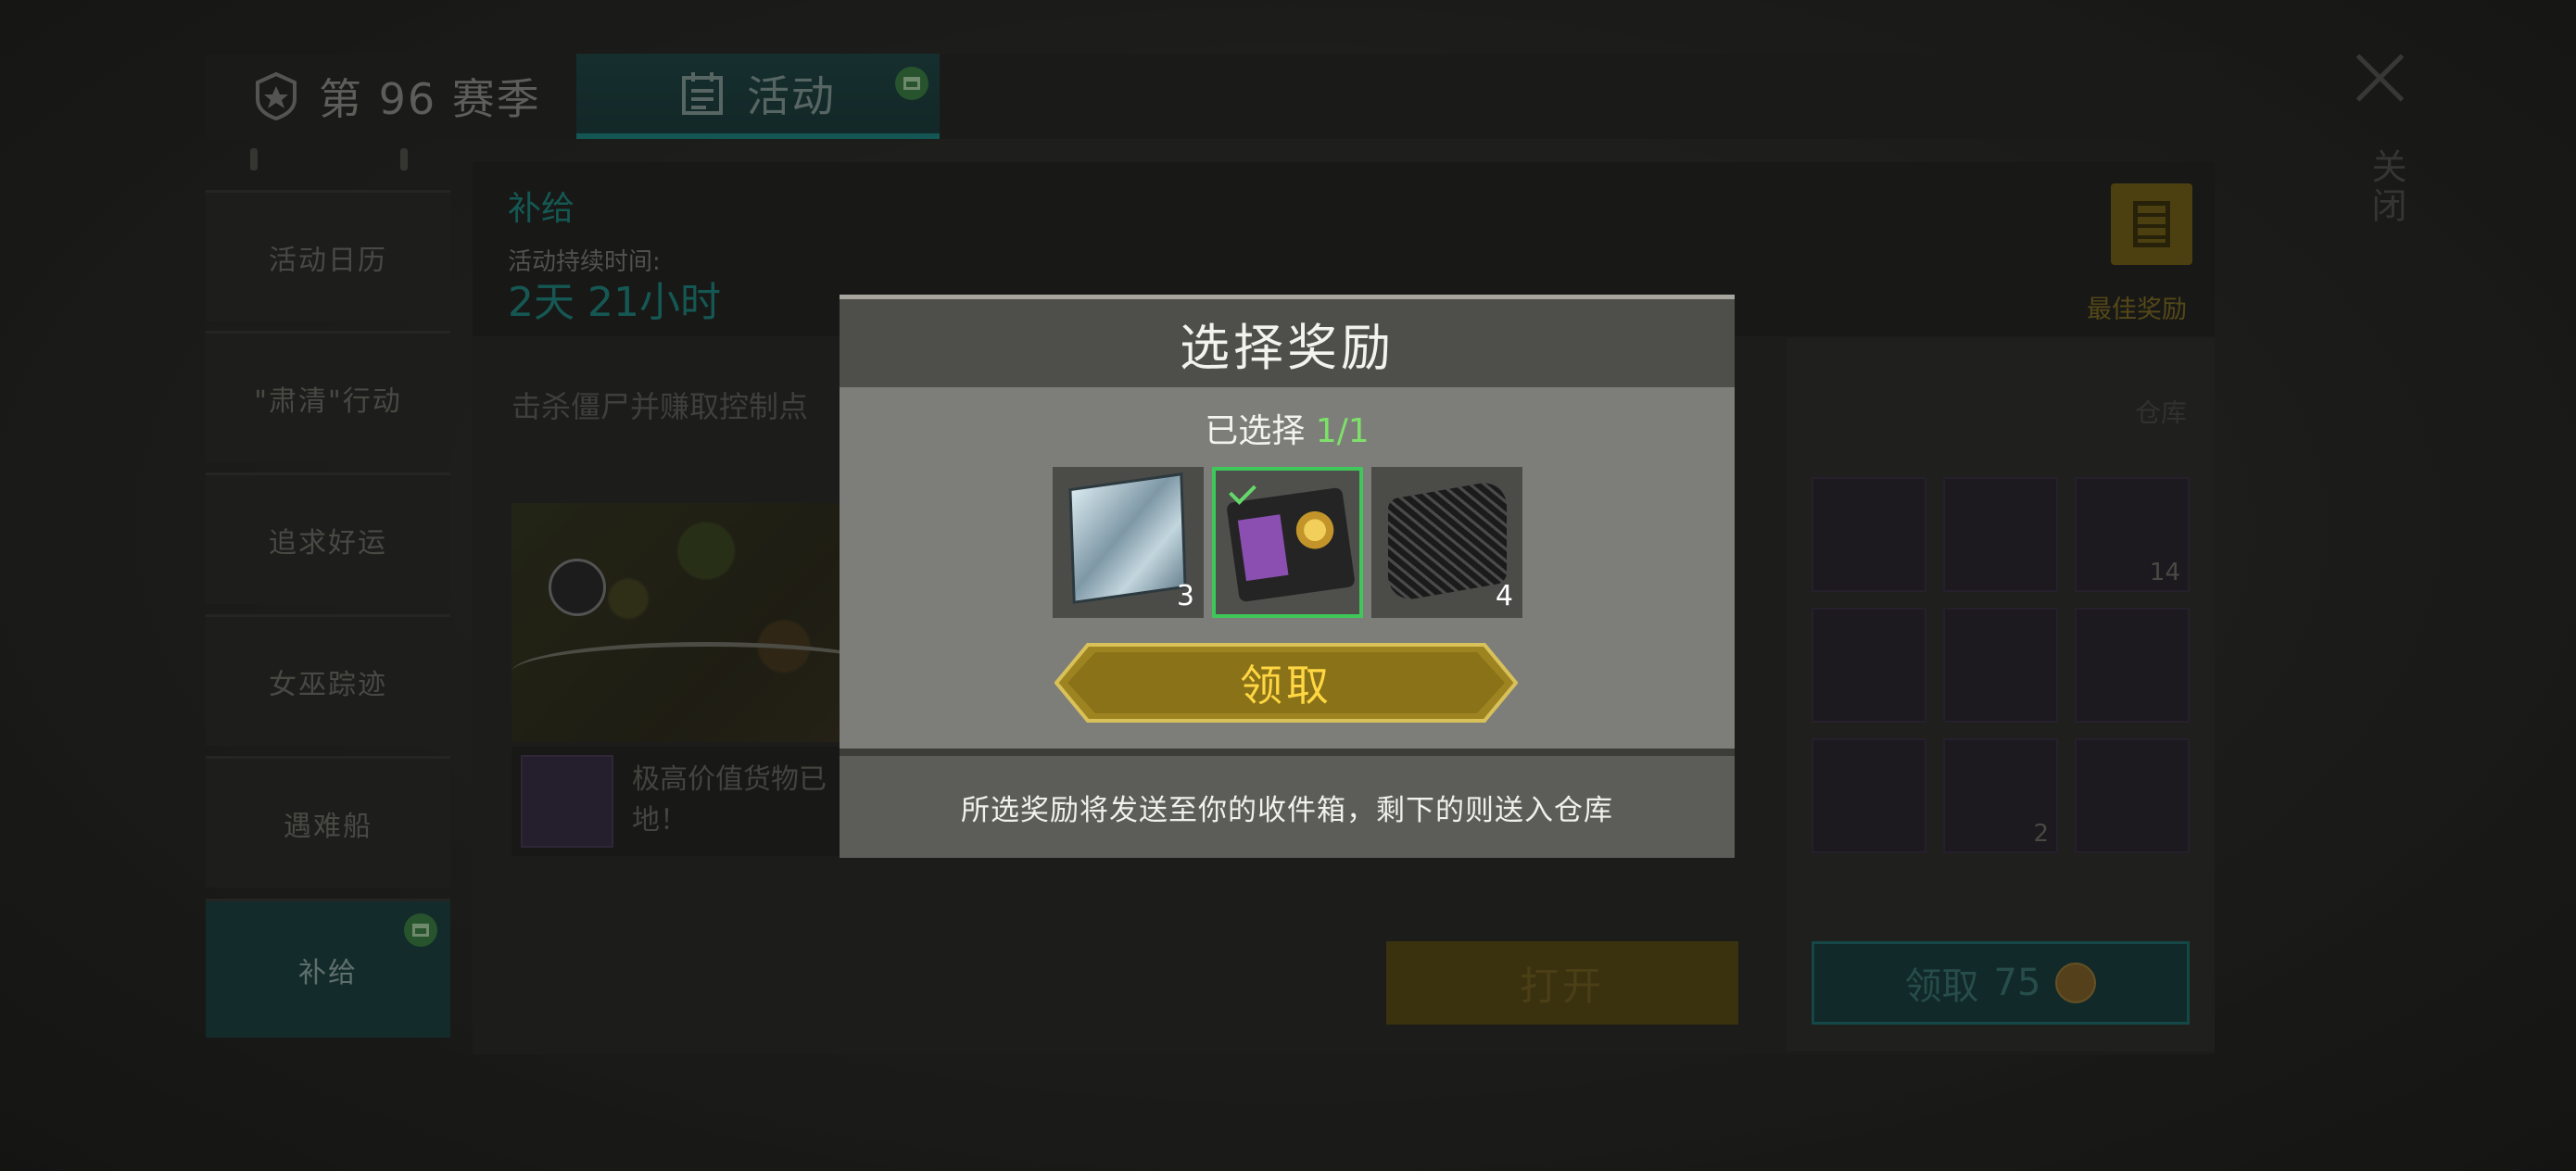 The height and width of the screenshot is (1171, 2576). I want to click on reward-option-plate: 3, so click(1128, 542).